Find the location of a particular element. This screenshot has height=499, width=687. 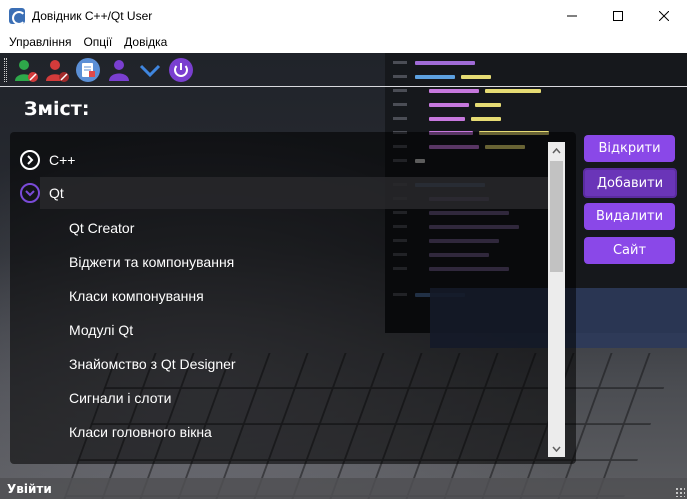

status-bar: Увійти is located at coordinates (343, 488).